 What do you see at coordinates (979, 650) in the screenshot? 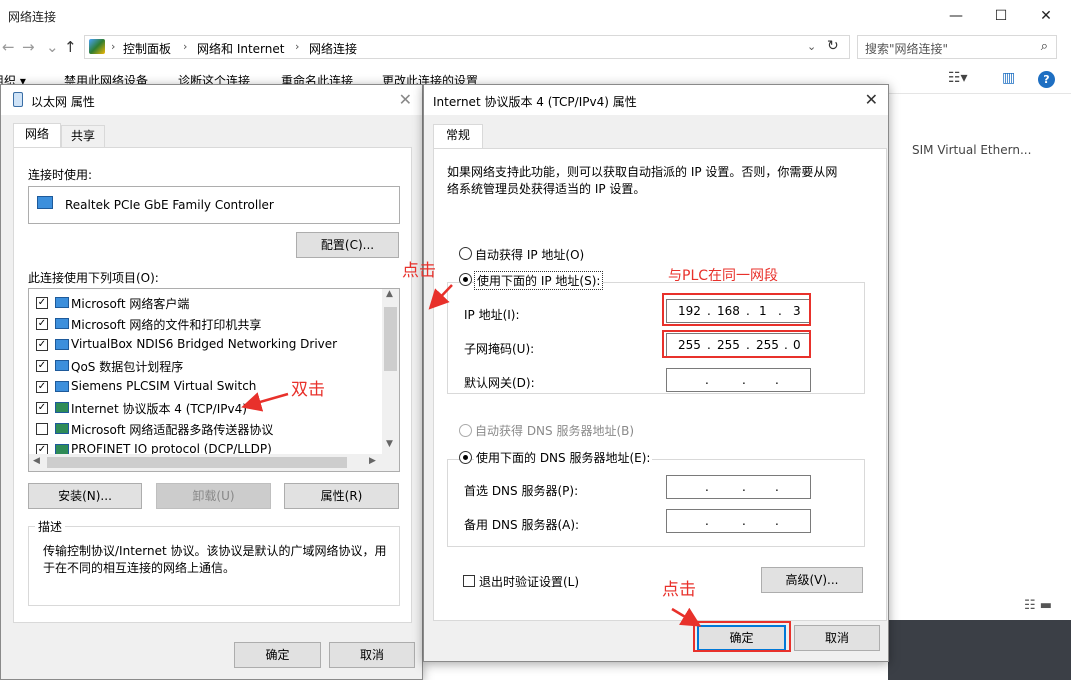
I see `desktop-background` at bounding box center [979, 650].